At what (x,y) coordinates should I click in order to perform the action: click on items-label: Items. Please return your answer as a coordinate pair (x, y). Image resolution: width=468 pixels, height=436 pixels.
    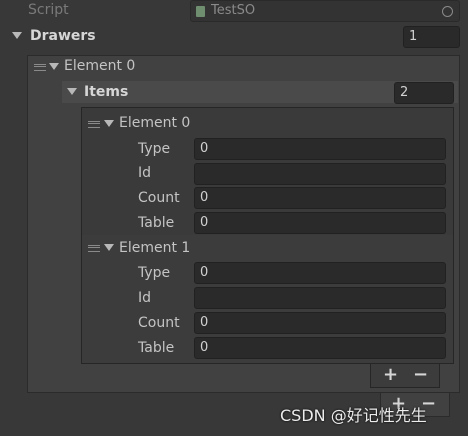
    Looking at the image, I should click on (106, 92).